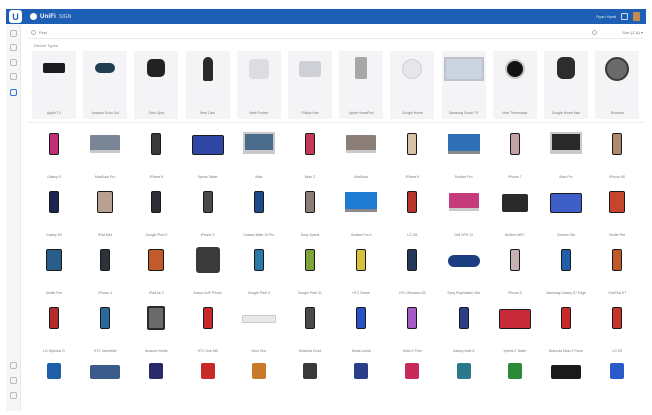  I want to click on device-type-tile: Huawei Mate 10 Pro, so click(259, 211).